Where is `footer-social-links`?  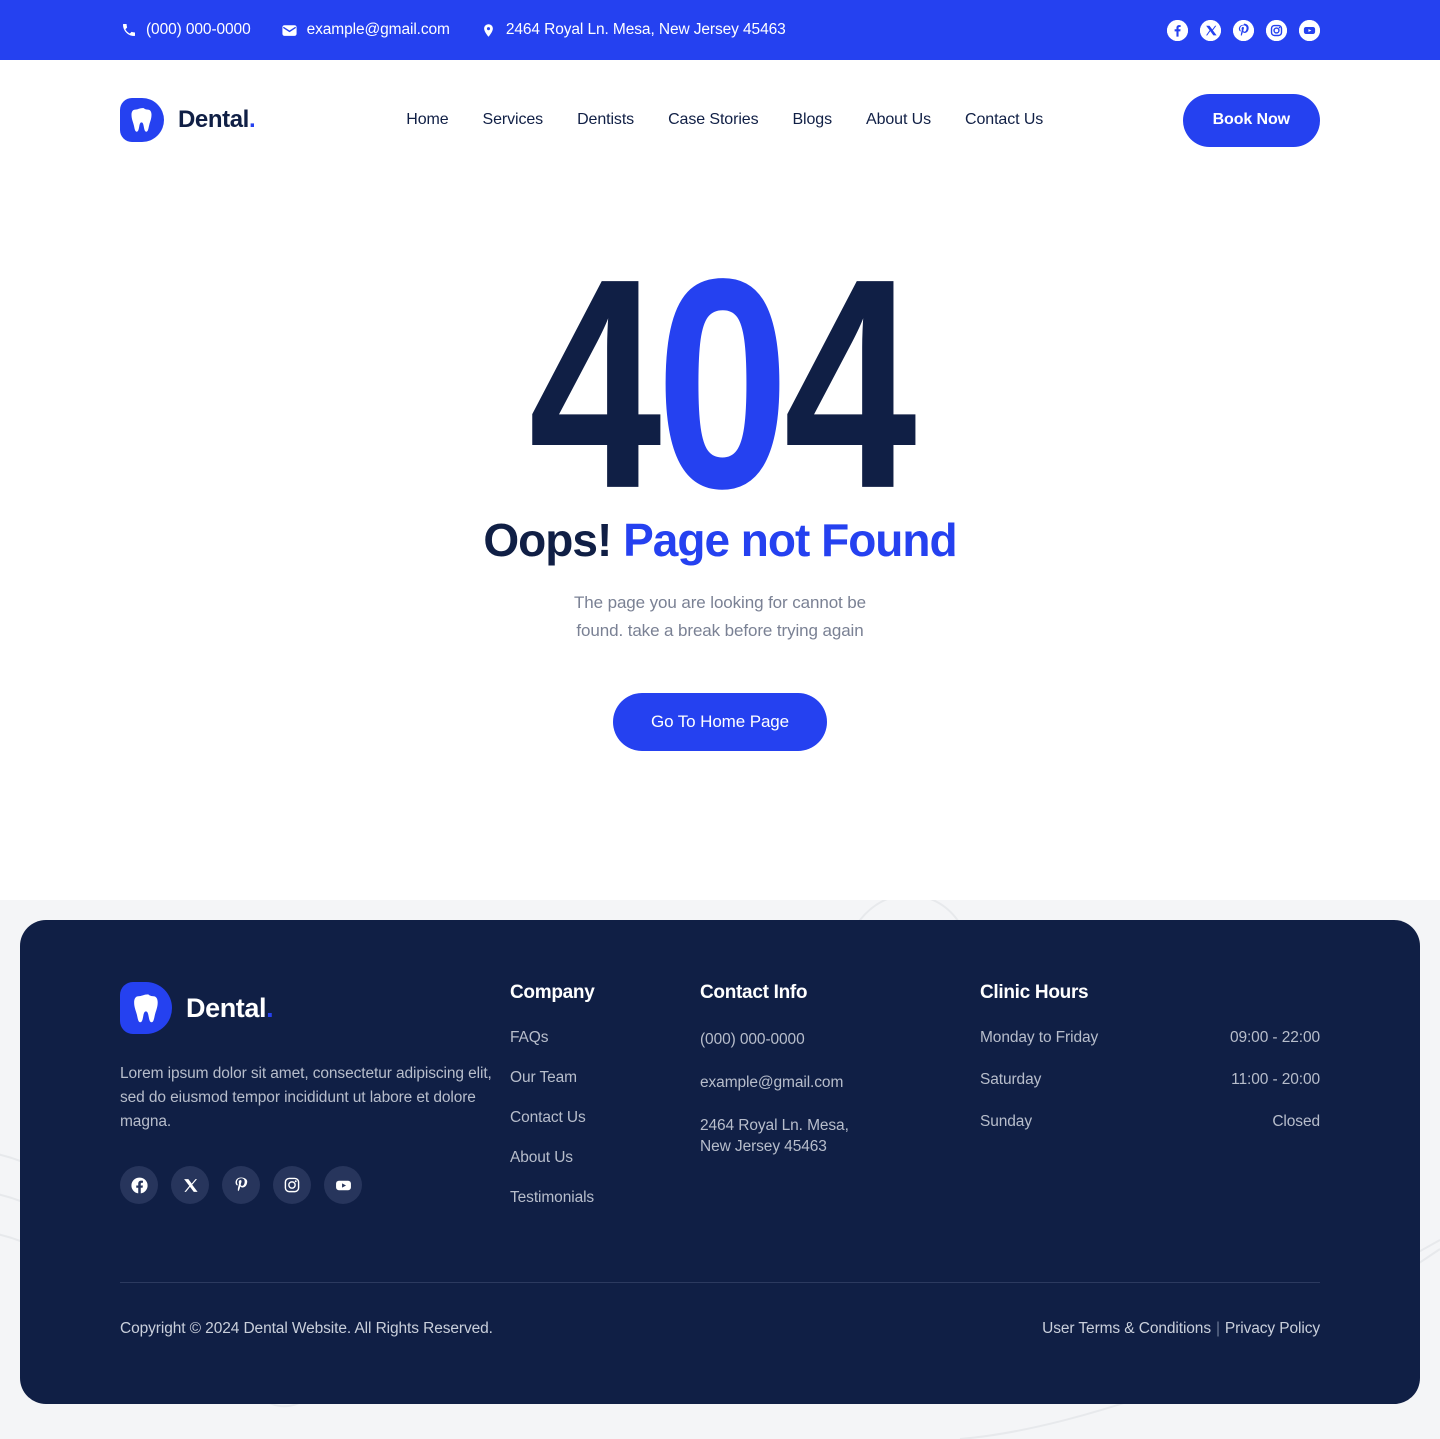 footer-social-links is located at coordinates (315, 1185).